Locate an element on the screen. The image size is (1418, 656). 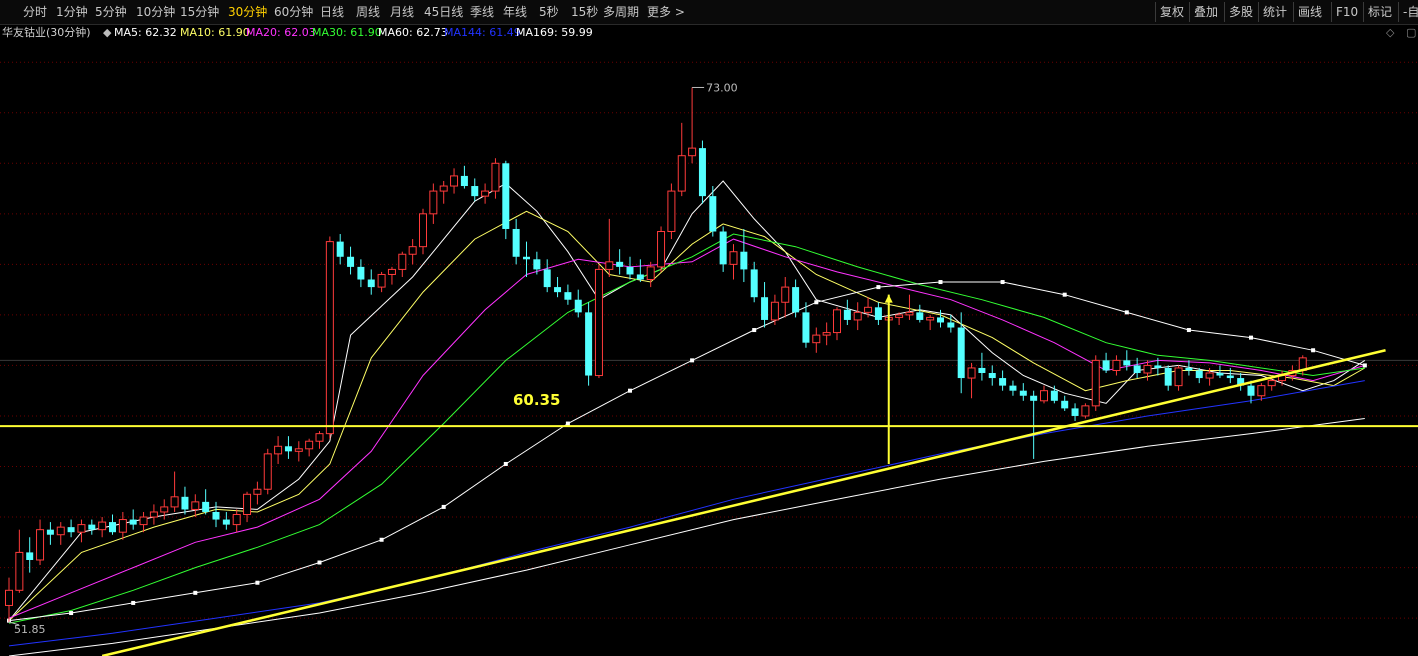
timeframe-tab-16: 更多 > is located at coordinates (666, 12).